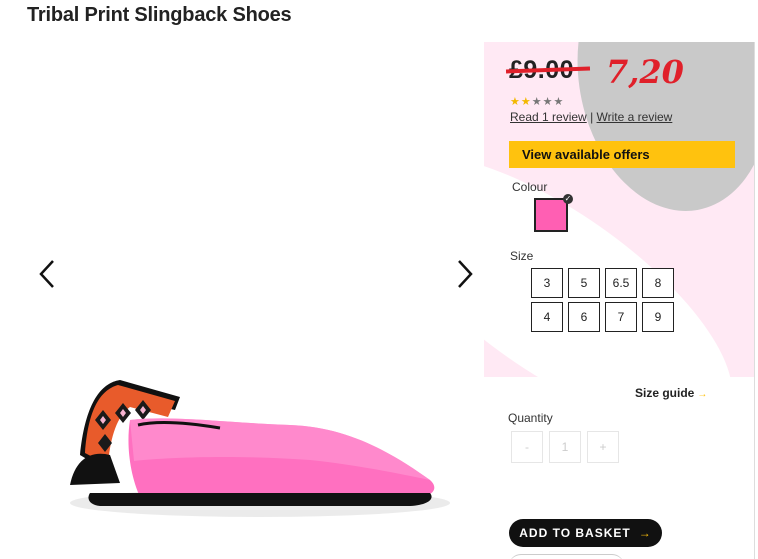 This screenshot has width=758, height=559. Describe the element at coordinates (658, 317) in the screenshot. I see `size-option: 9` at that location.